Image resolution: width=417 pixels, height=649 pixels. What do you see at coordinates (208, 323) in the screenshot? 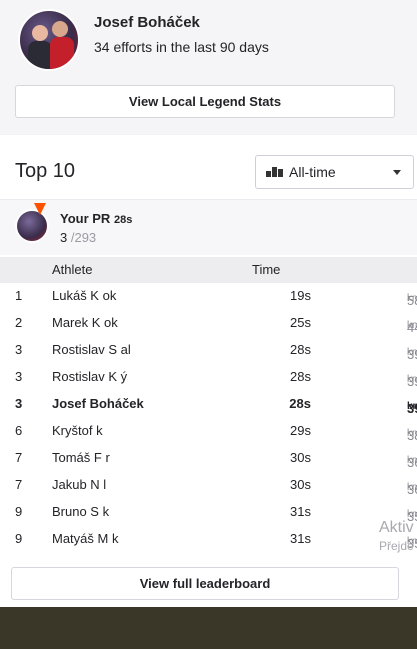
I see `table-row: 2 Marek K ok 25s 44.2km/h` at bounding box center [208, 323].